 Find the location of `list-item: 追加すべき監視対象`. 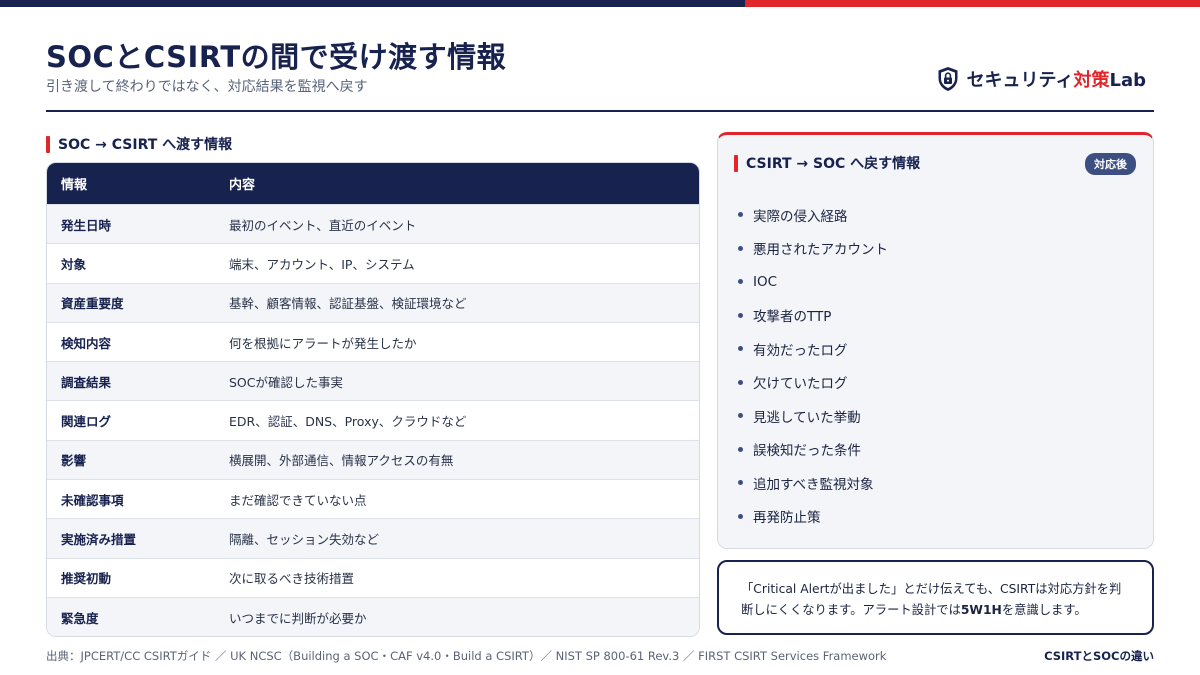

list-item: 追加すべき監視対象 is located at coordinates (813, 483).